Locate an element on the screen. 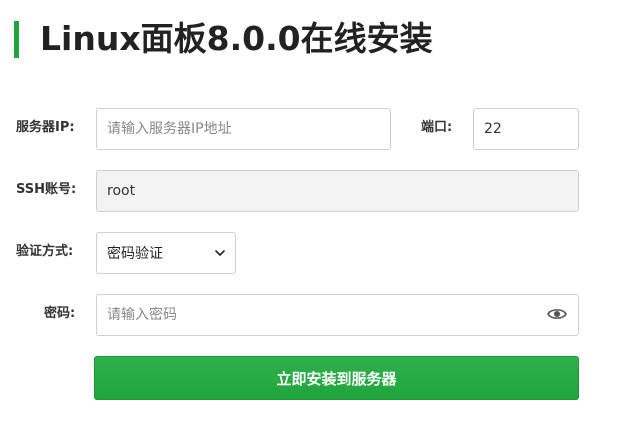  server-ip-label: 服务器IP: is located at coordinates (45, 127).